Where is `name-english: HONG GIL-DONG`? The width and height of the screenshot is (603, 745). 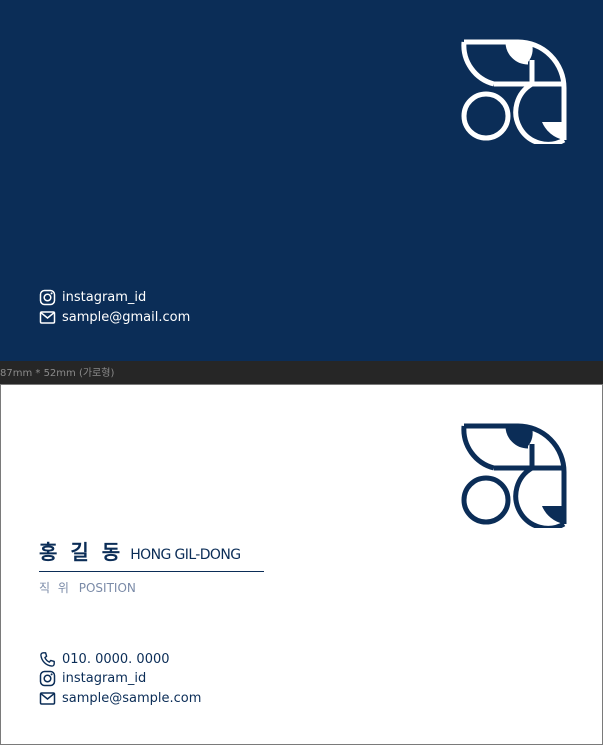
name-english: HONG GIL-DONG is located at coordinates (185, 555).